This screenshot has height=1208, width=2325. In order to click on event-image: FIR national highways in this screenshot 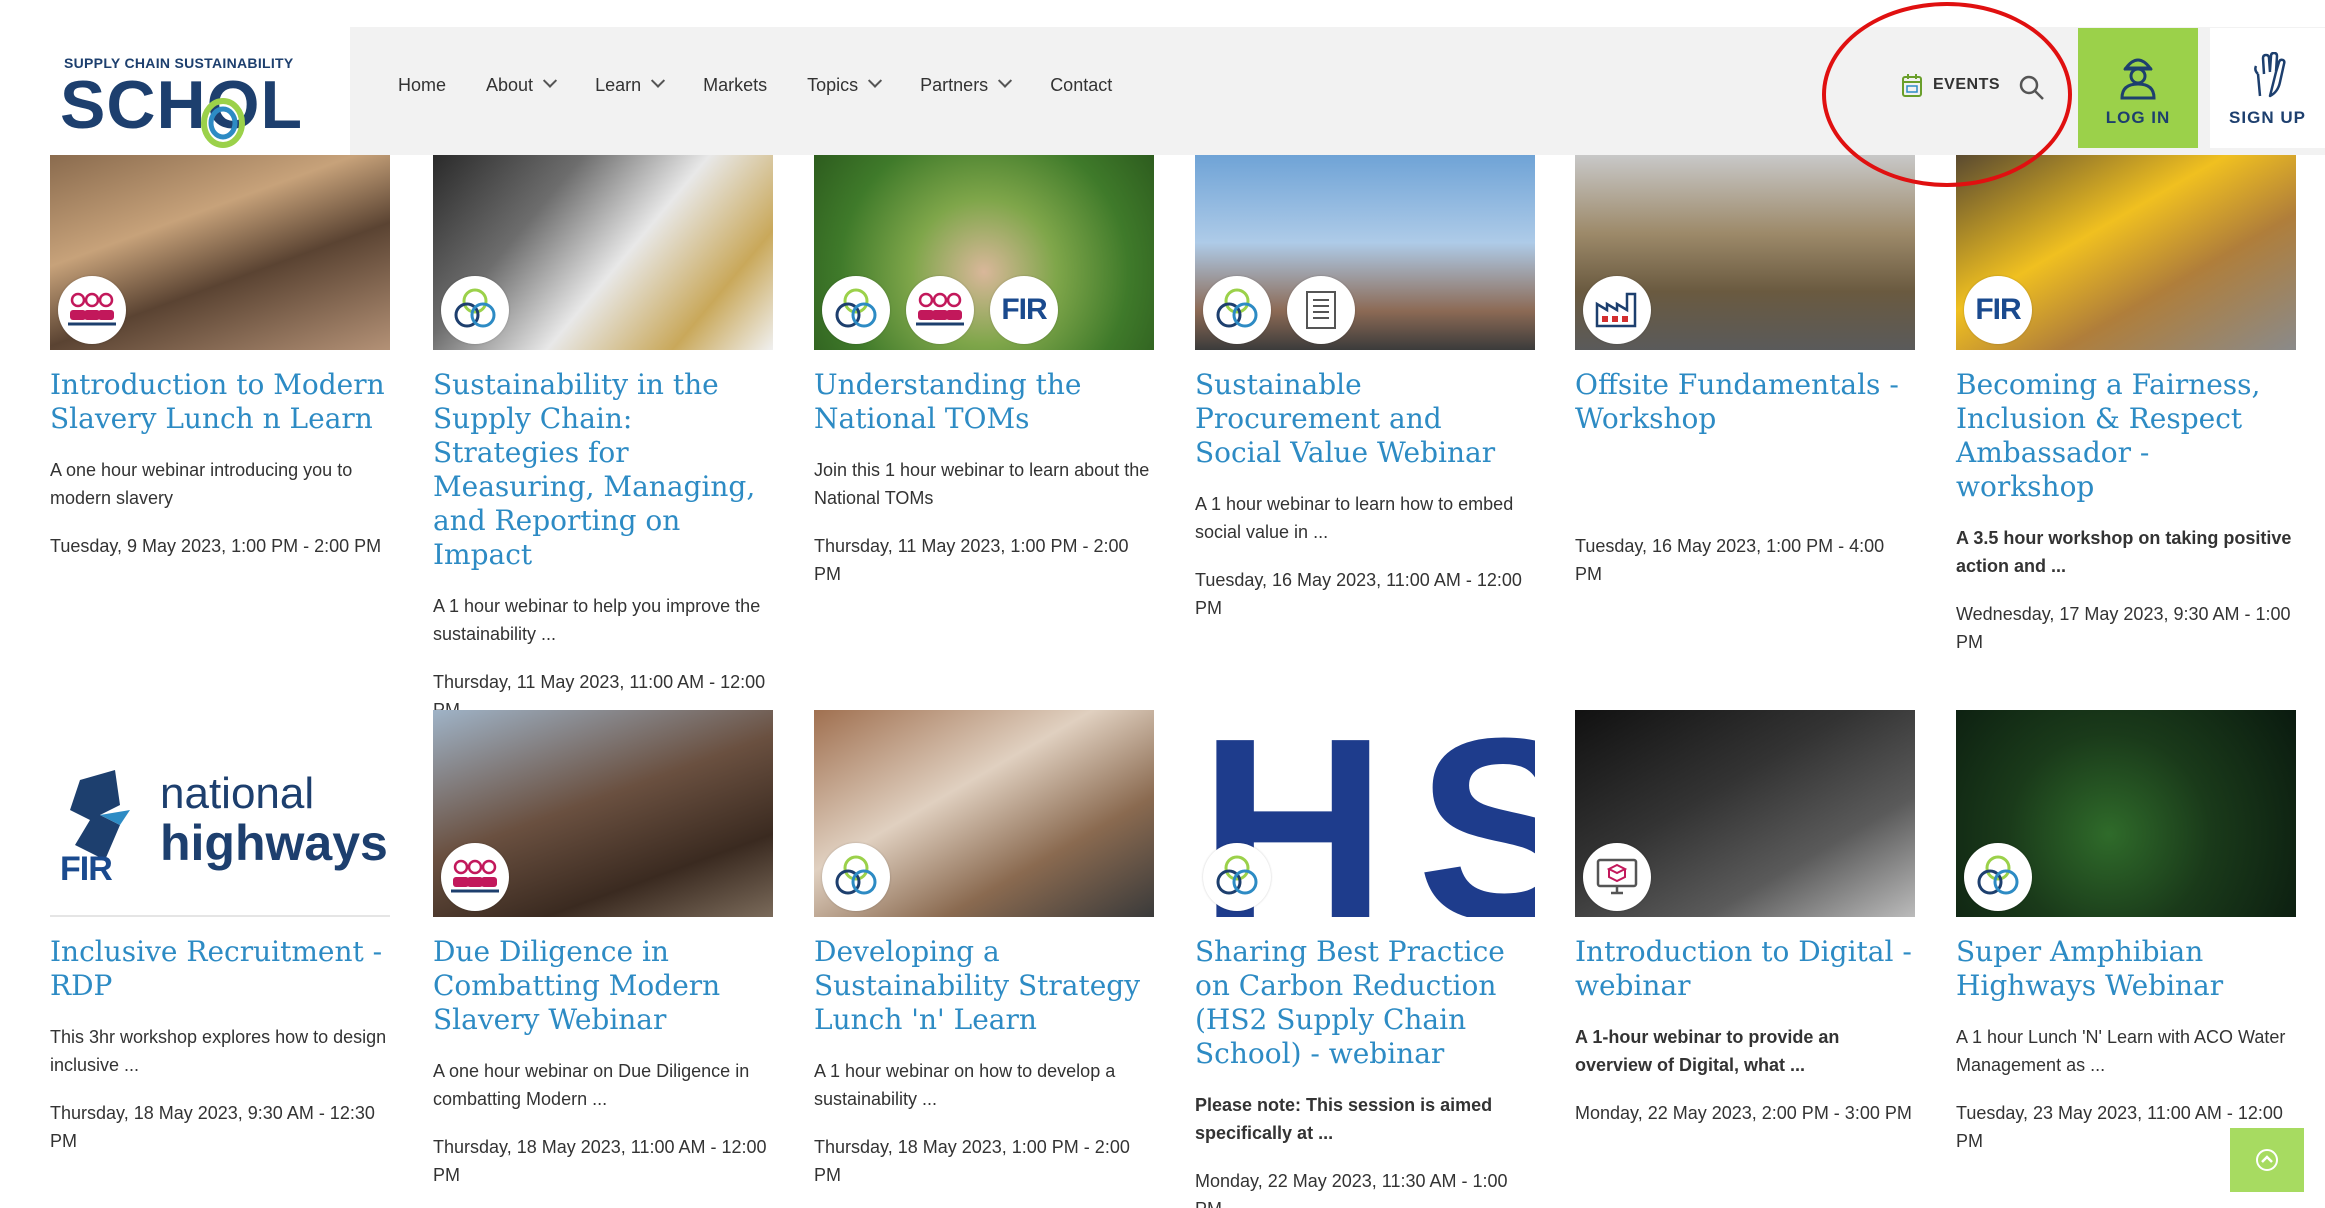, I will do `click(220, 813)`.